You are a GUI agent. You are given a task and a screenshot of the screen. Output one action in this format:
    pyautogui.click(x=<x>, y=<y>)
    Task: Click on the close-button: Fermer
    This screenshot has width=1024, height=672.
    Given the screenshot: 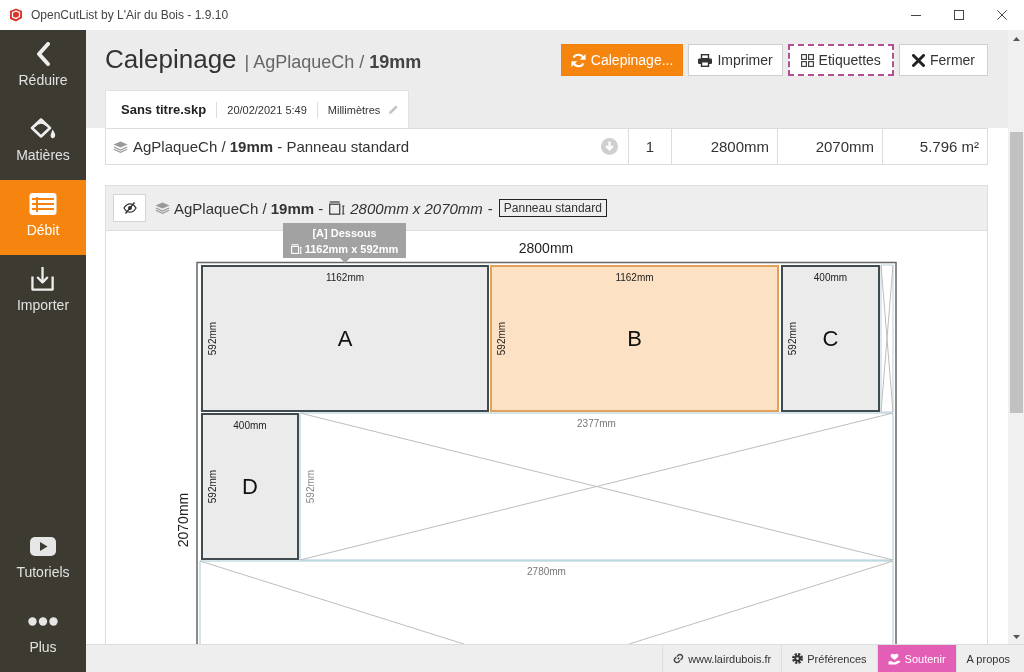 What is the action you would take?
    pyautogui.click(x=943, y=60)
    